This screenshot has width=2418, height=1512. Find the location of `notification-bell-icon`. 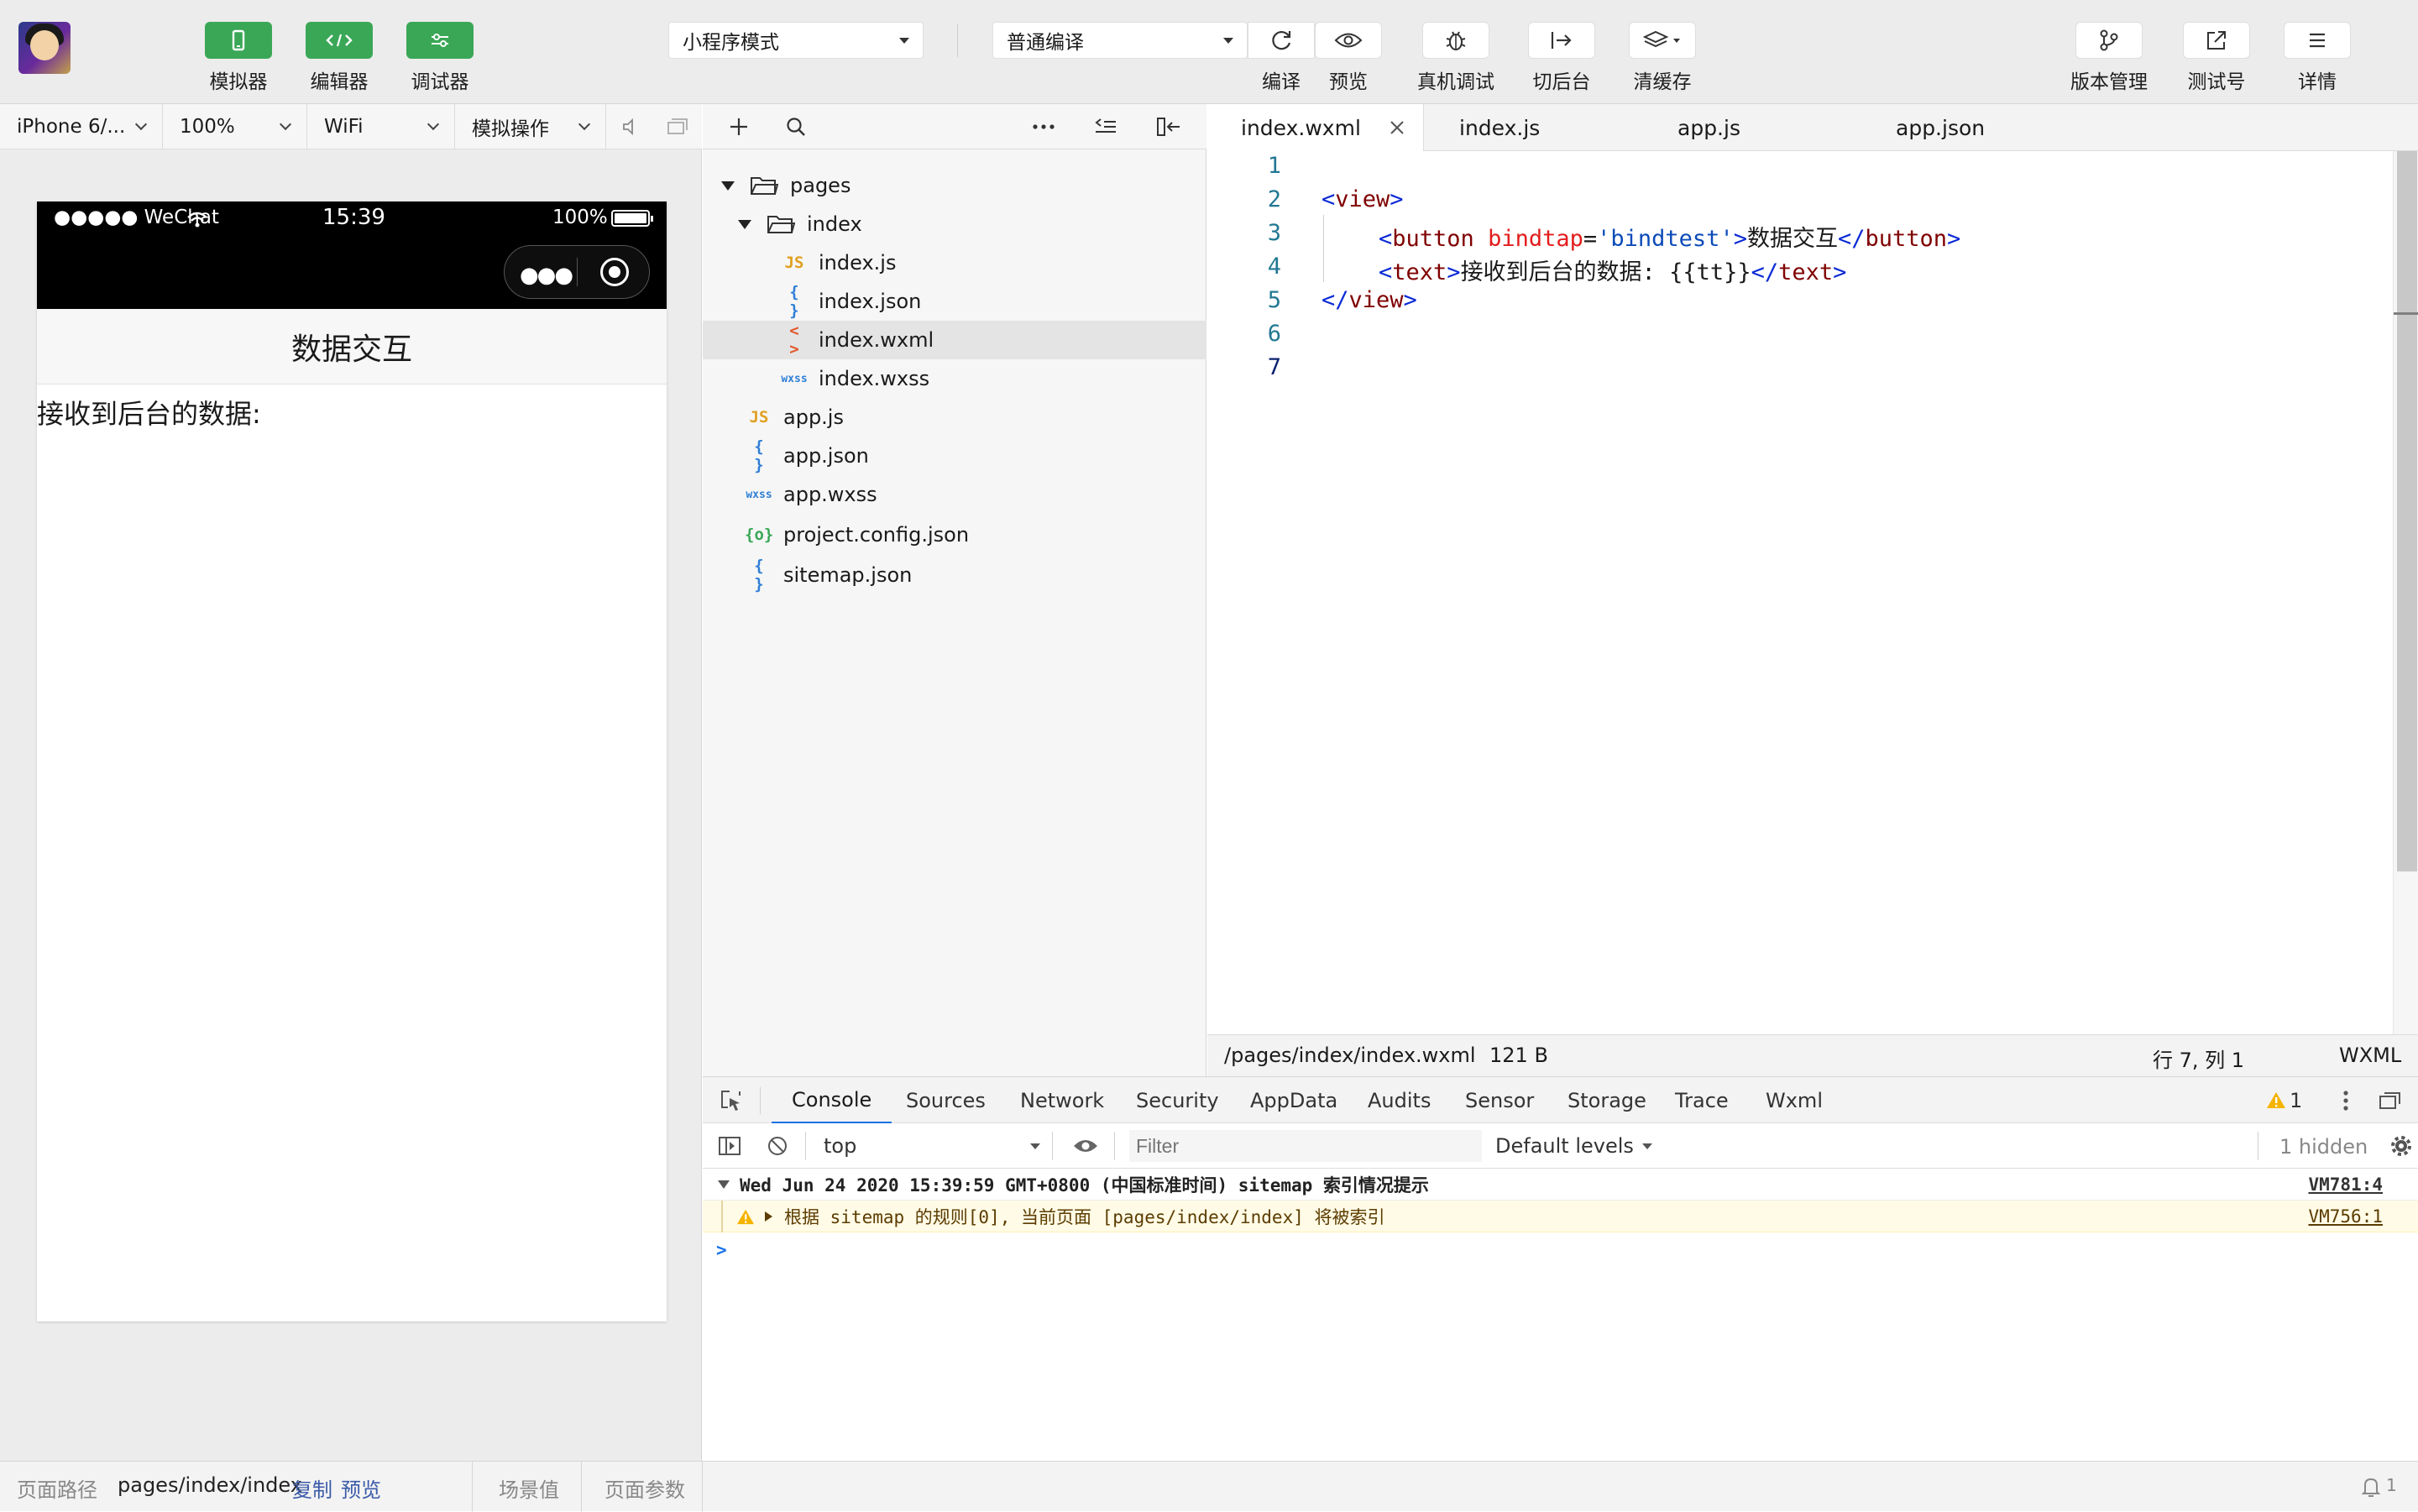

notification-bell-icon is located at coordinates (2371, 1487).